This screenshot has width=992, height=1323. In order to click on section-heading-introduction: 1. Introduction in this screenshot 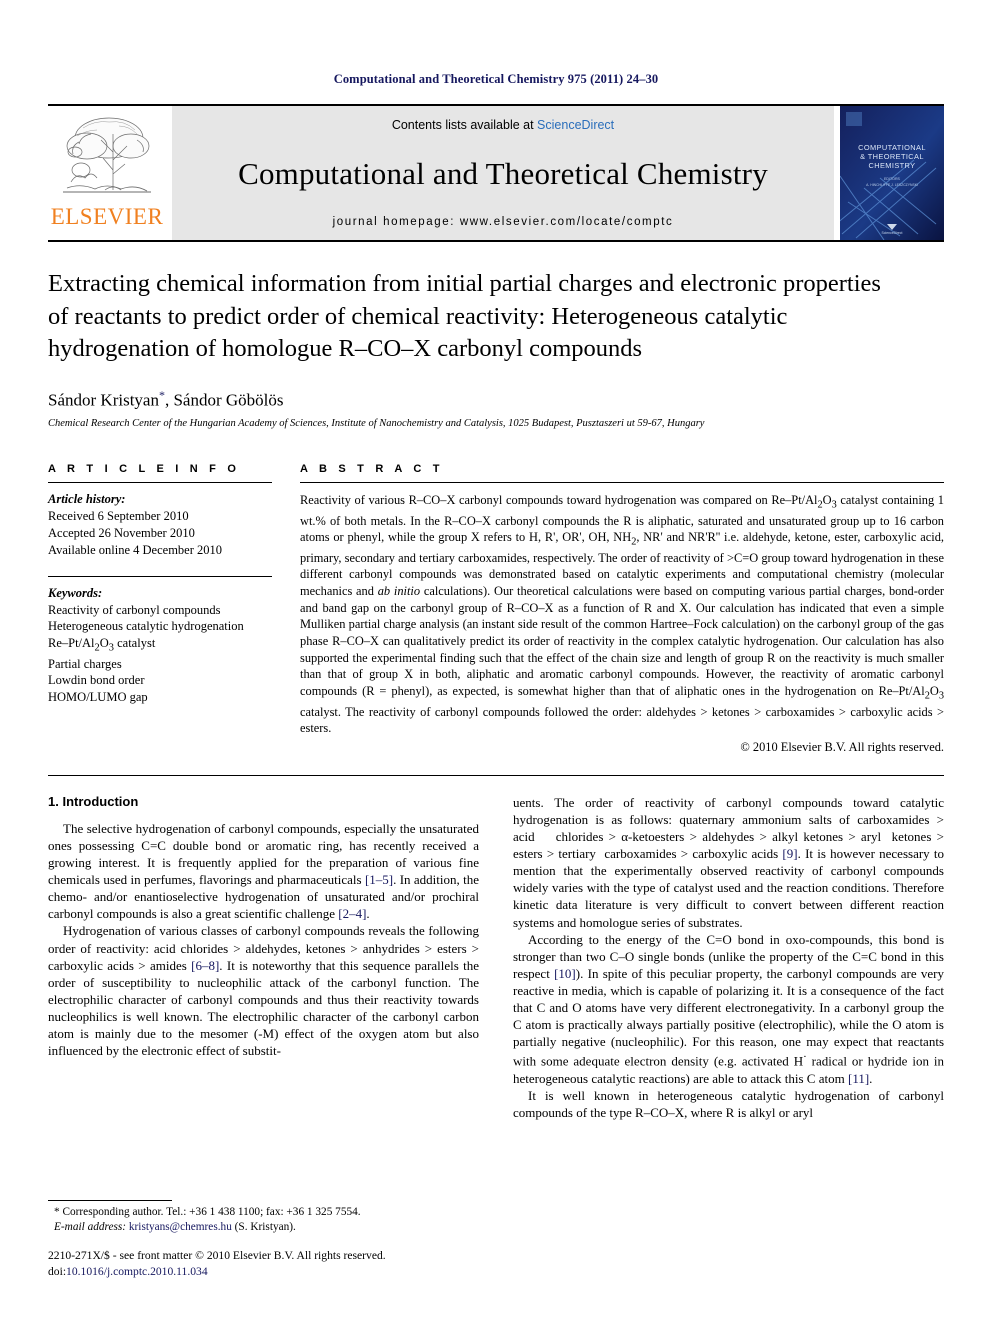, I will do `click(93, 801)`.